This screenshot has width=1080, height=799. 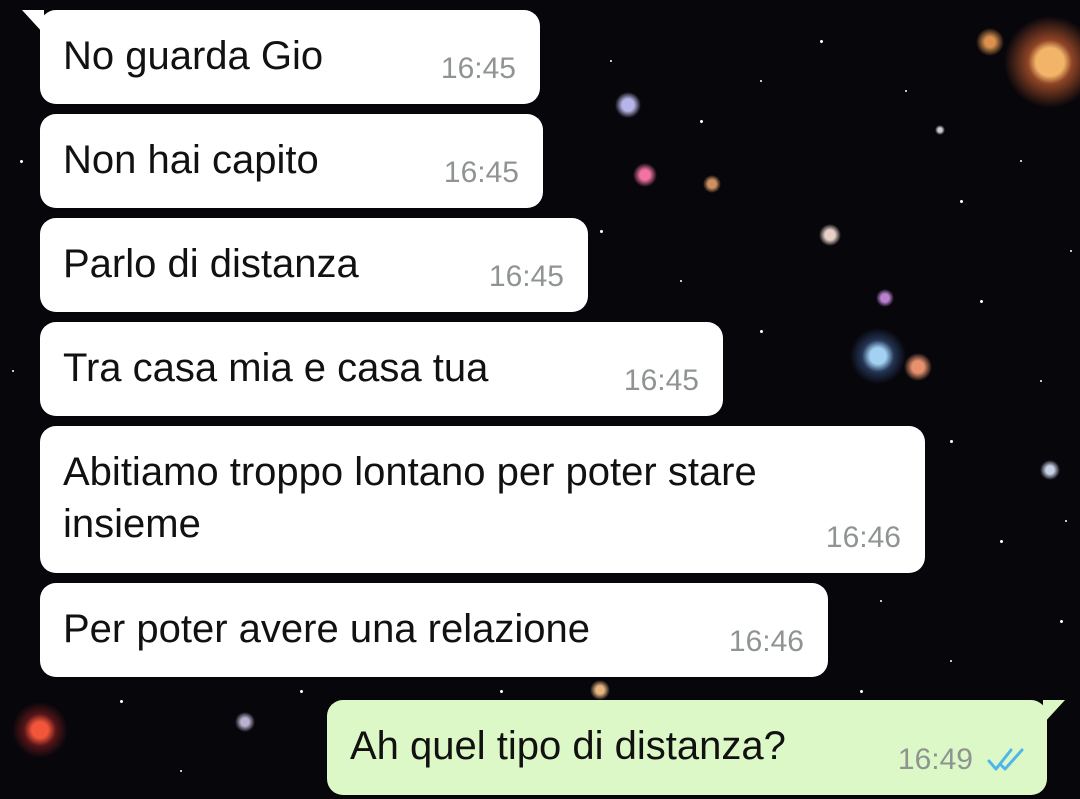 I want to click on message-timestamp: 16:49, so click(x=935, y=759).